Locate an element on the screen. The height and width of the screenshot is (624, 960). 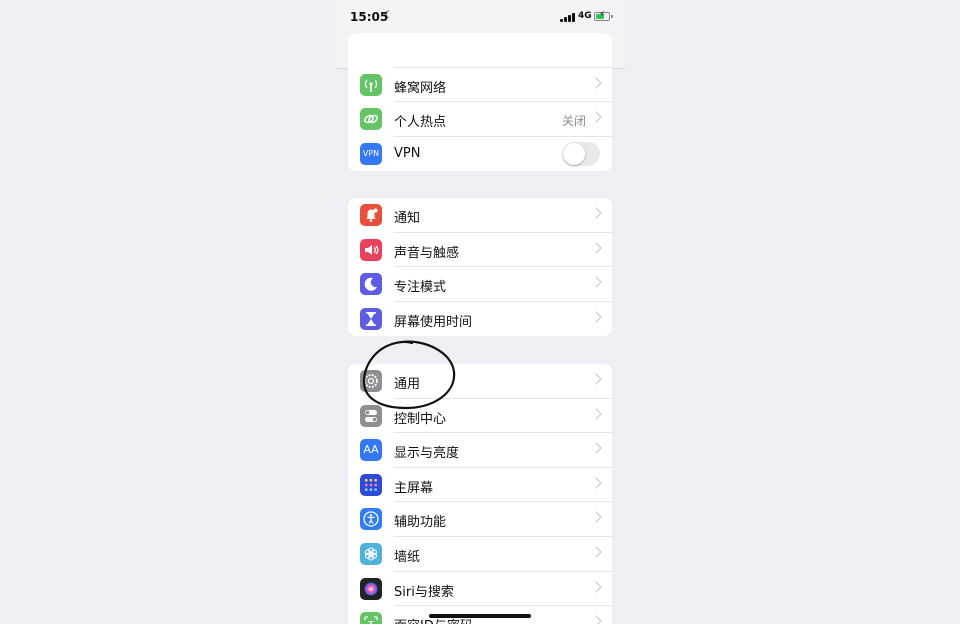
settings-row-accessibility: 辅助功能 is located at coordinates (480, 519).